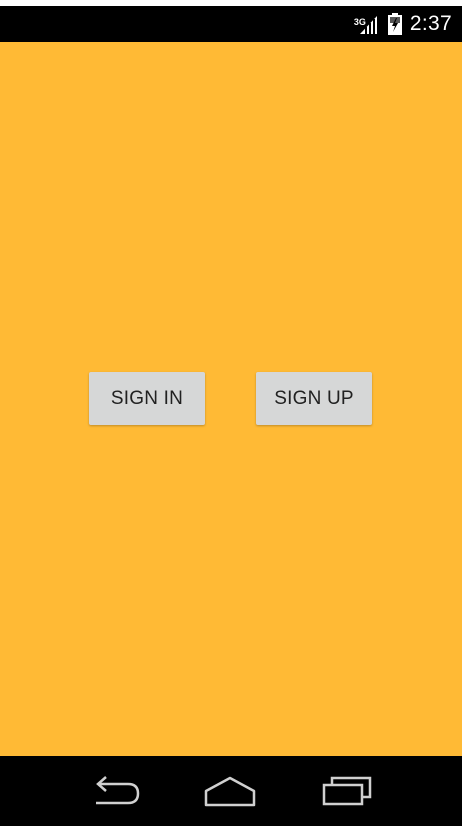 The image size is (465, 826). I want to click on sign-up-button: SIGN UP, so click(314, 398).